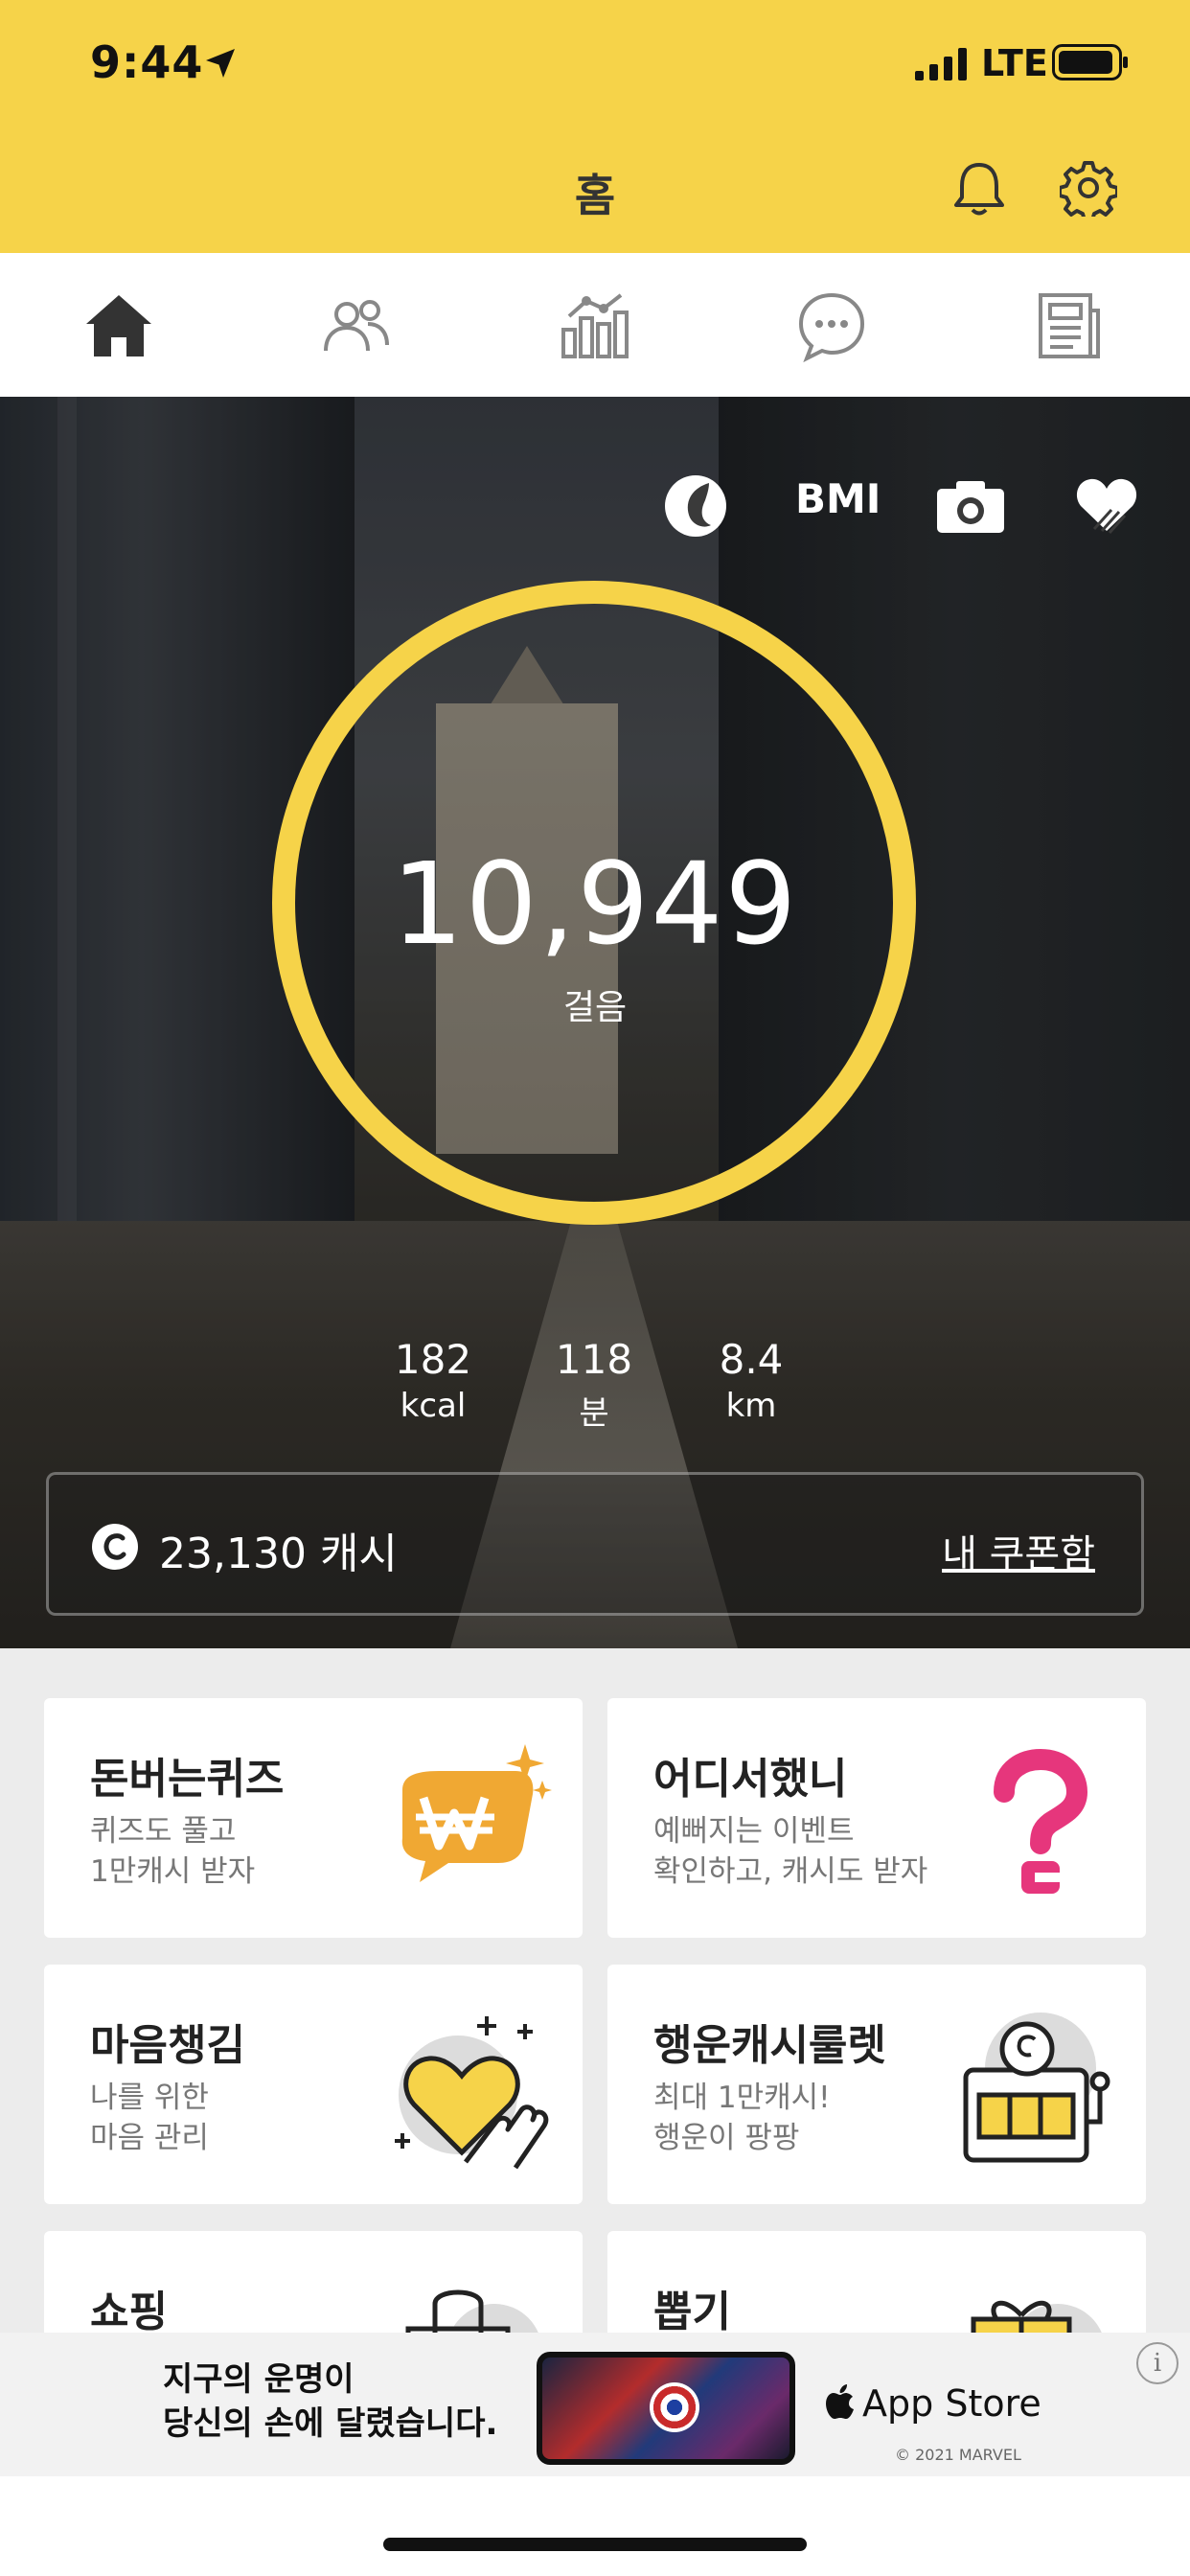 This screenshot has height=2576, width=1190. What do you see at coordinates (434, 1406) in the screenshot?
I see `stat-calories-unit: kcal` at bounding box center [434, 1406].